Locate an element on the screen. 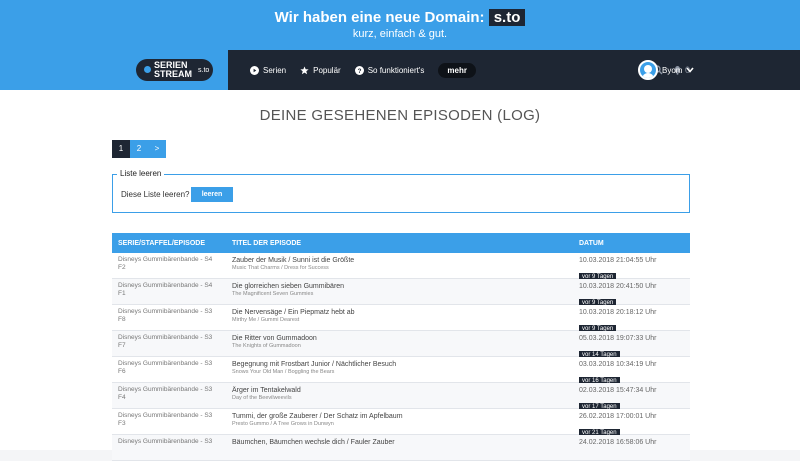  series-cell: Disneys Gummibärenbande - S3 F6 is located at coordinates (169, 369).